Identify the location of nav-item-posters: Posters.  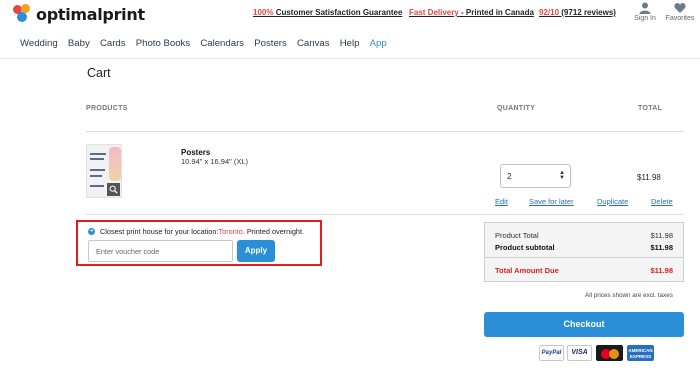
(270, 45).